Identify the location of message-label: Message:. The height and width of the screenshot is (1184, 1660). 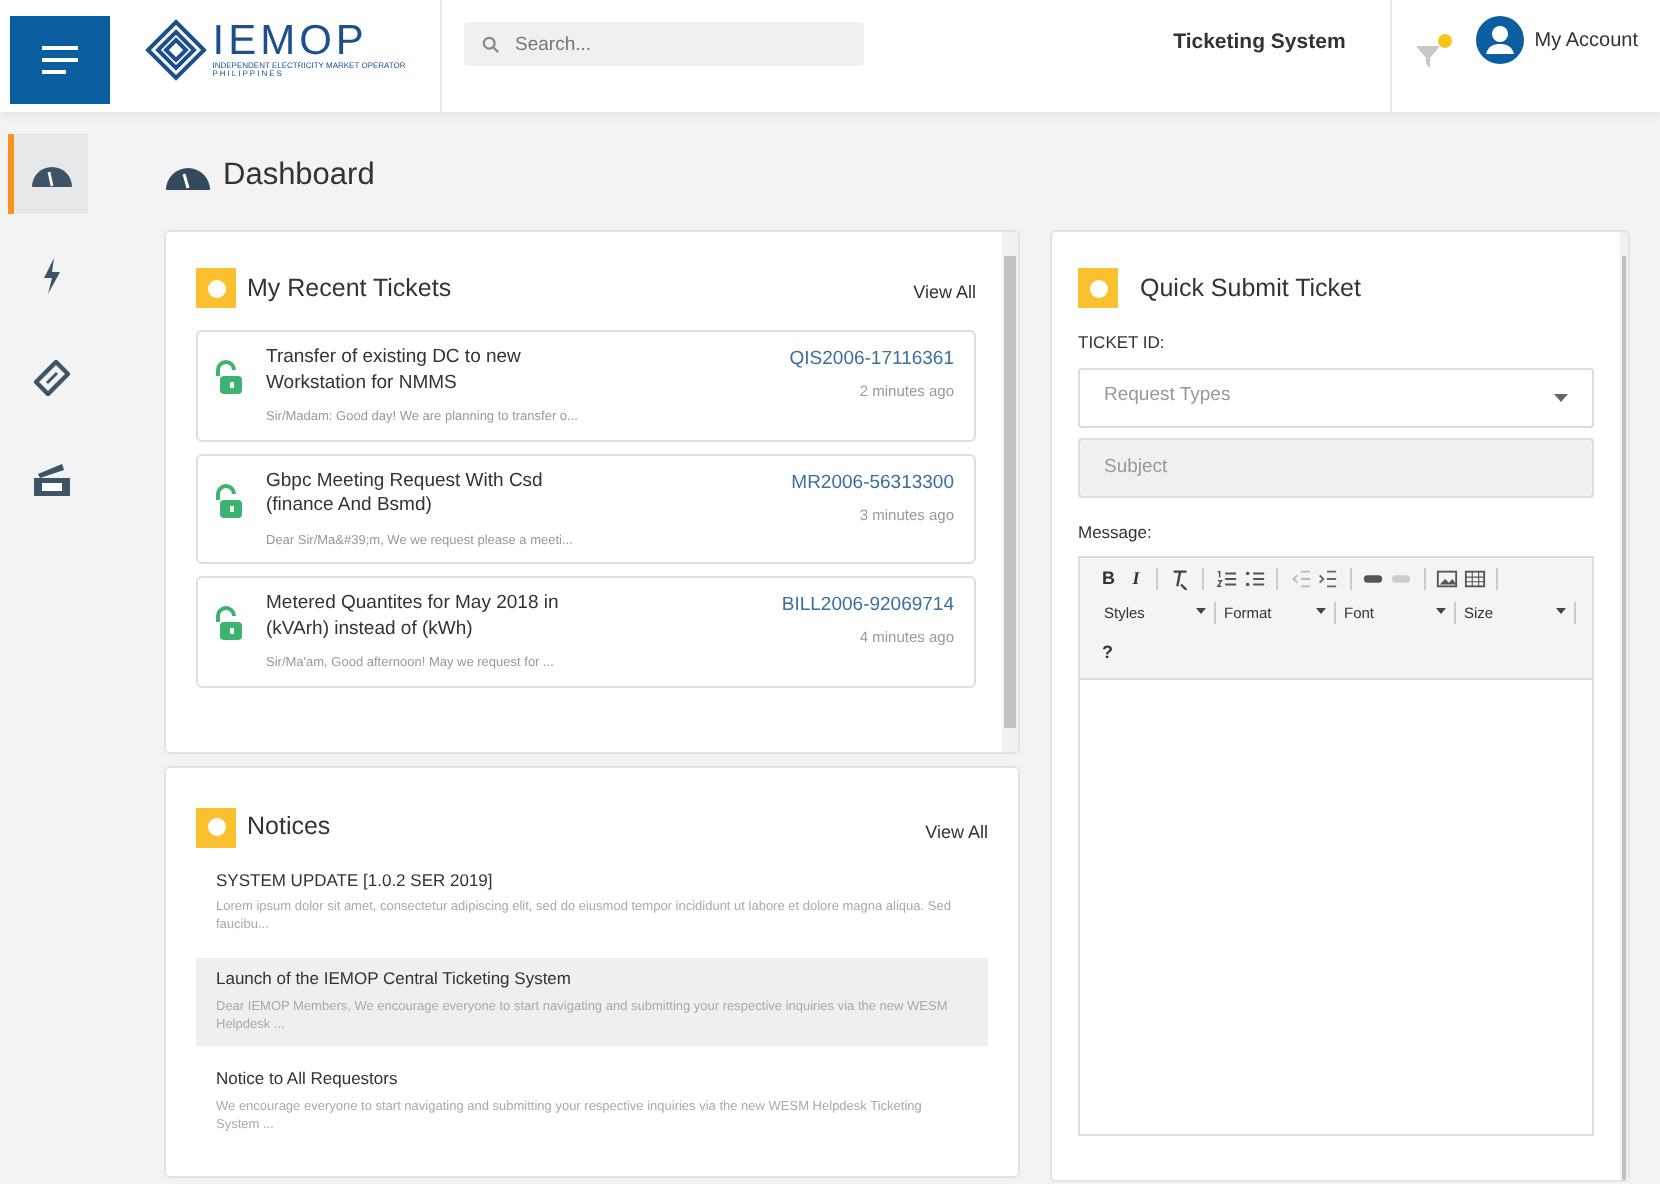
(1116, 533).